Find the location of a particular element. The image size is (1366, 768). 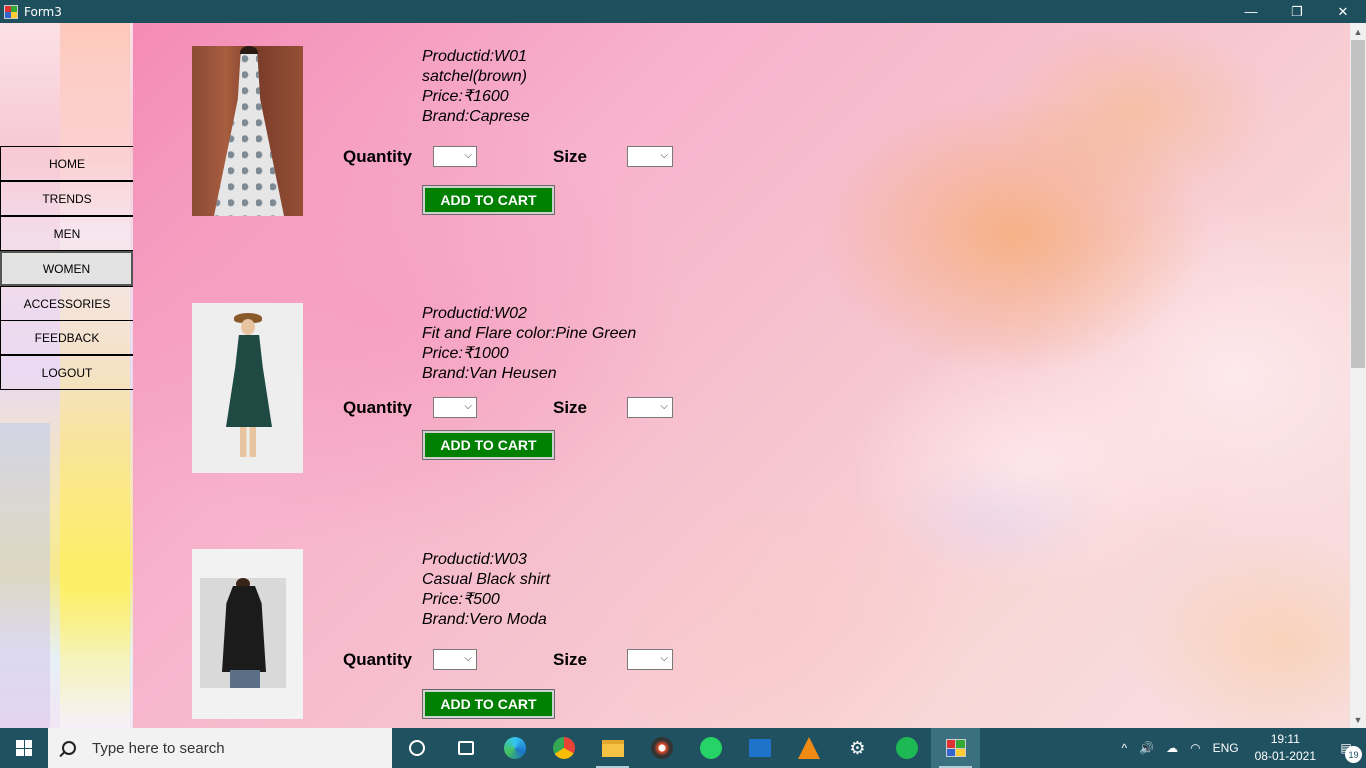

window-title: Form3 is located at coordinates (43, 11).